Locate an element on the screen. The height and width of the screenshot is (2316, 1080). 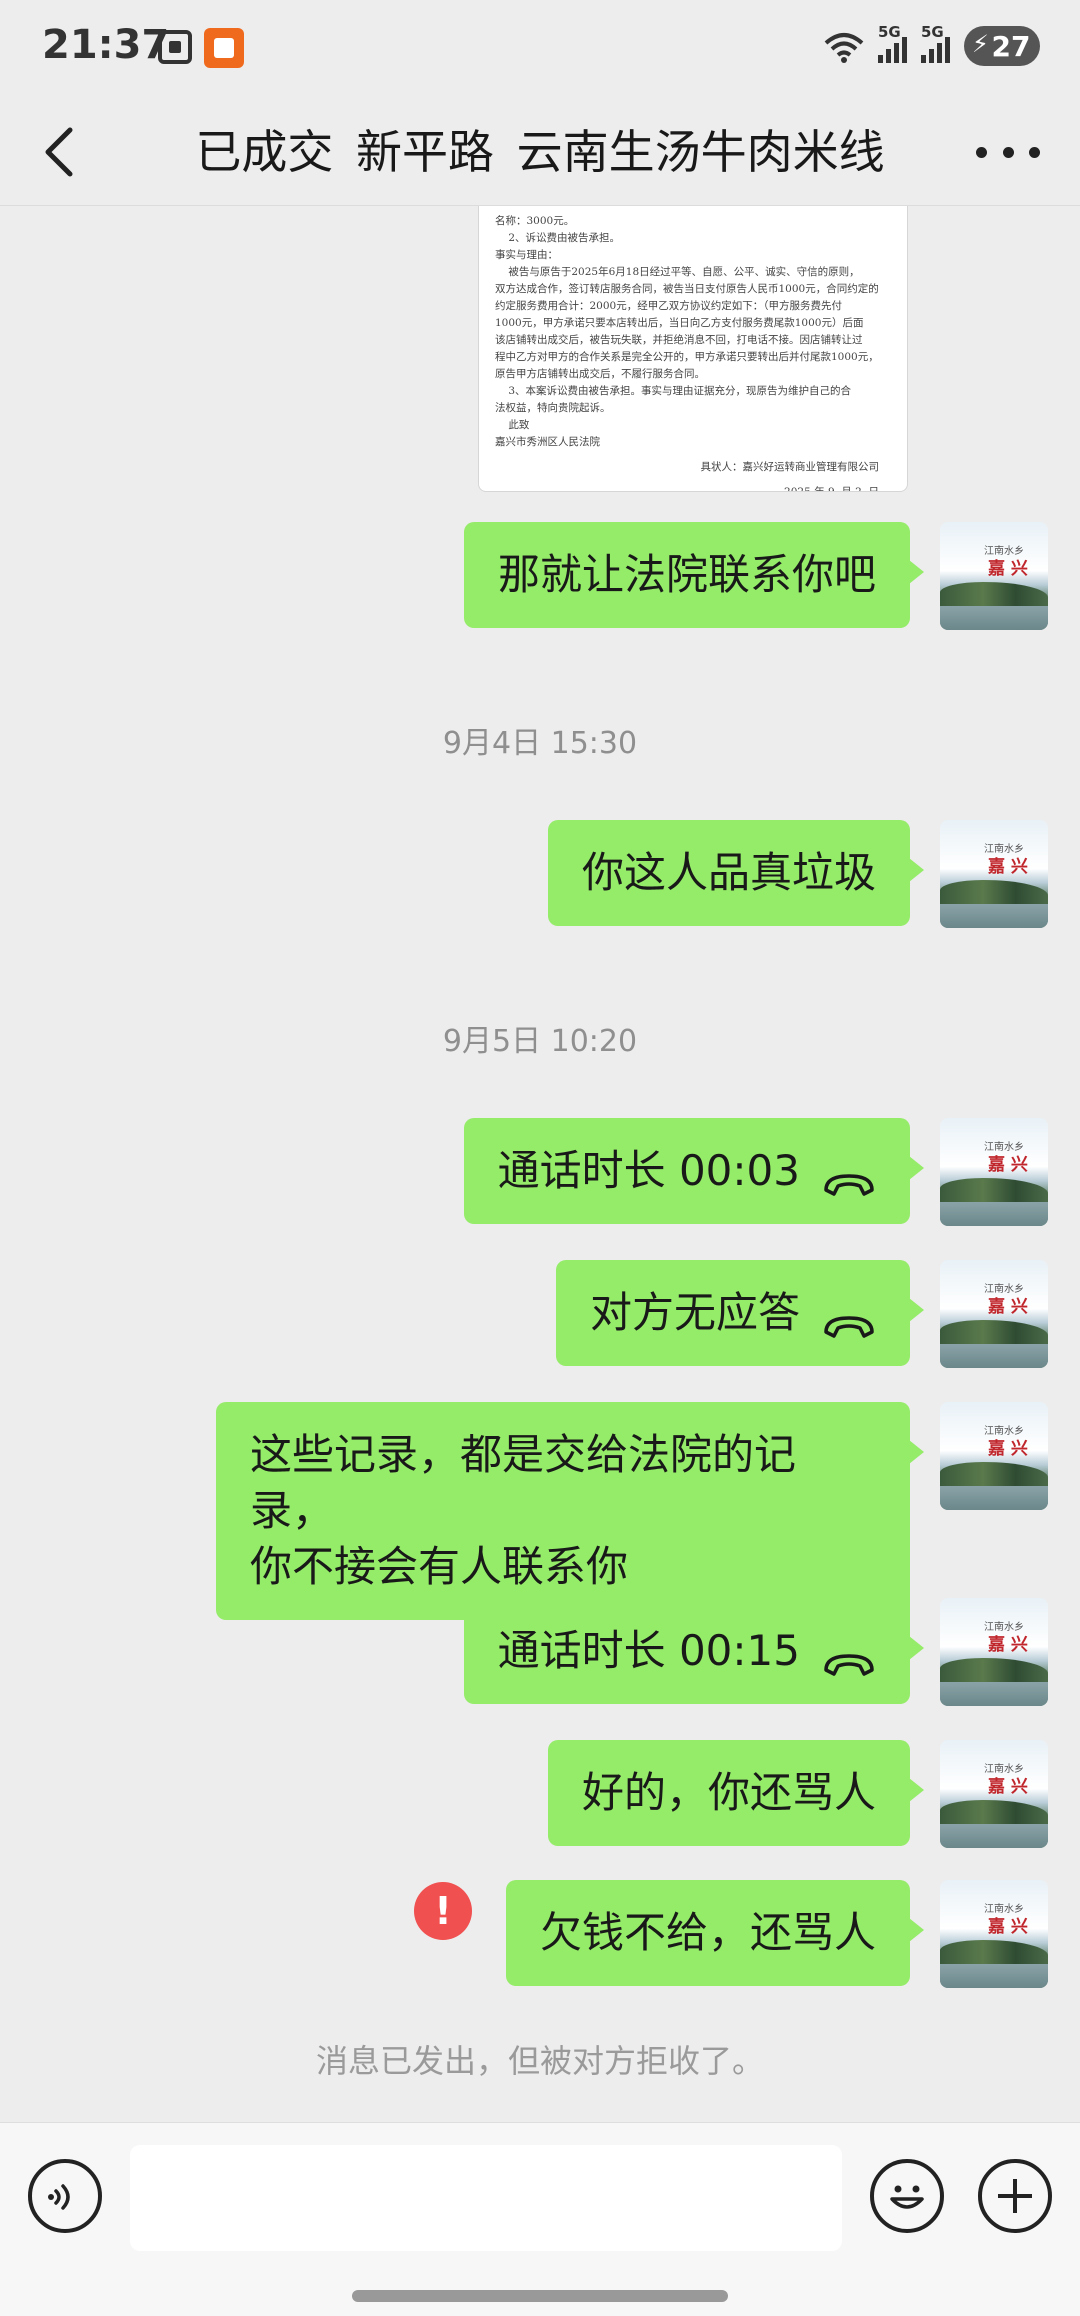
voice-input-button is located at coordinates (65, 2196).